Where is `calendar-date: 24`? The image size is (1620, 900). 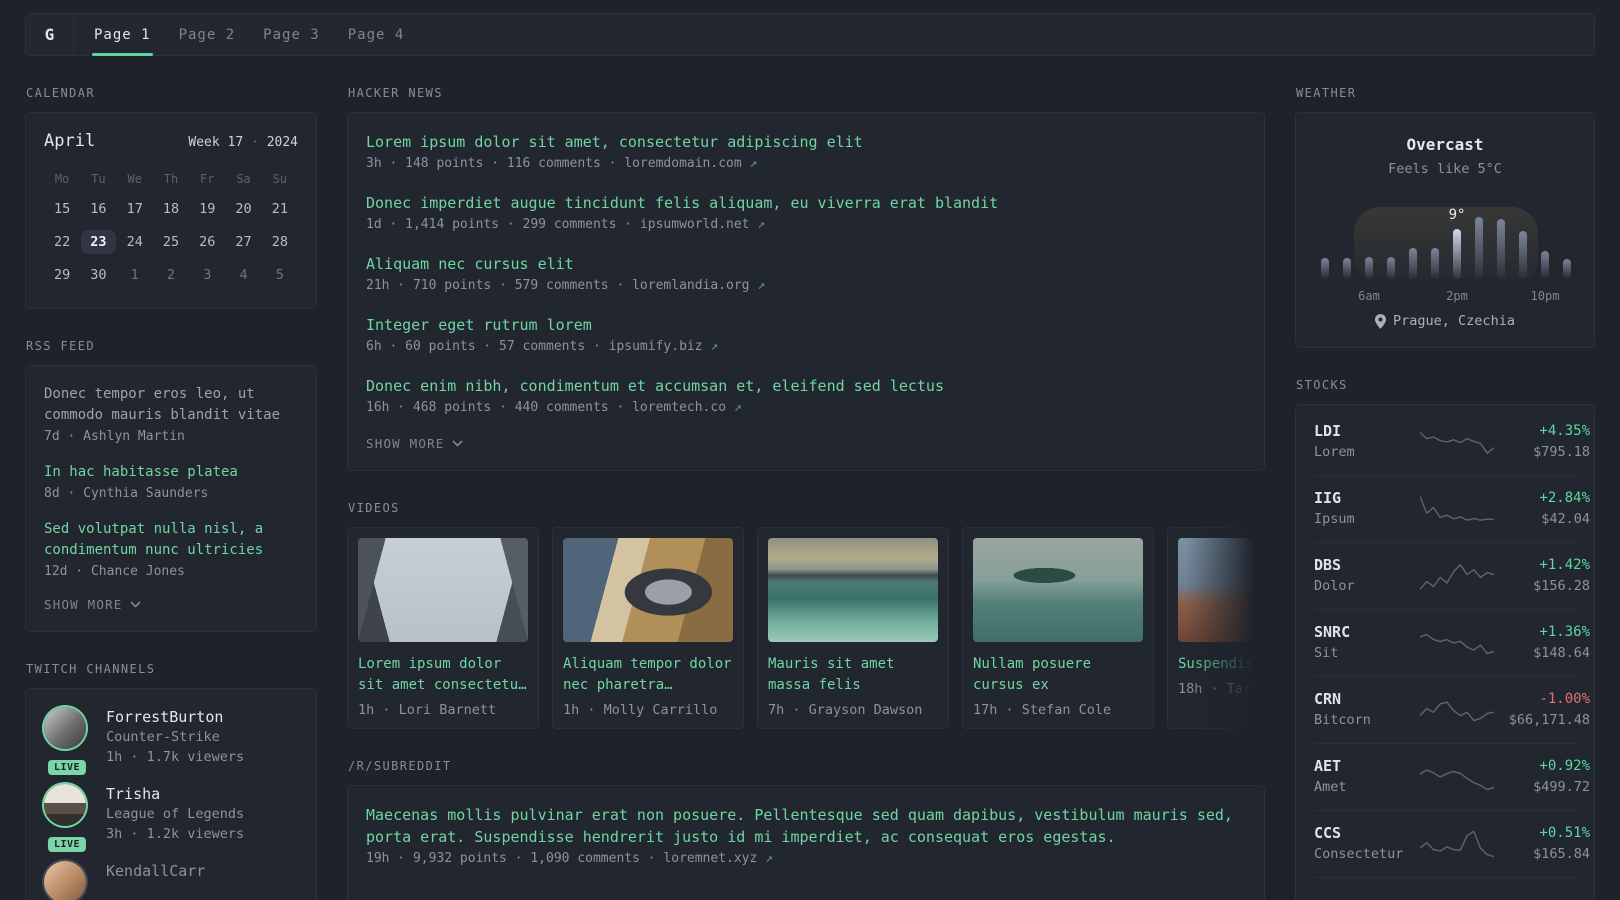
calendar-date: 24 is located at coordinates (134, 242).